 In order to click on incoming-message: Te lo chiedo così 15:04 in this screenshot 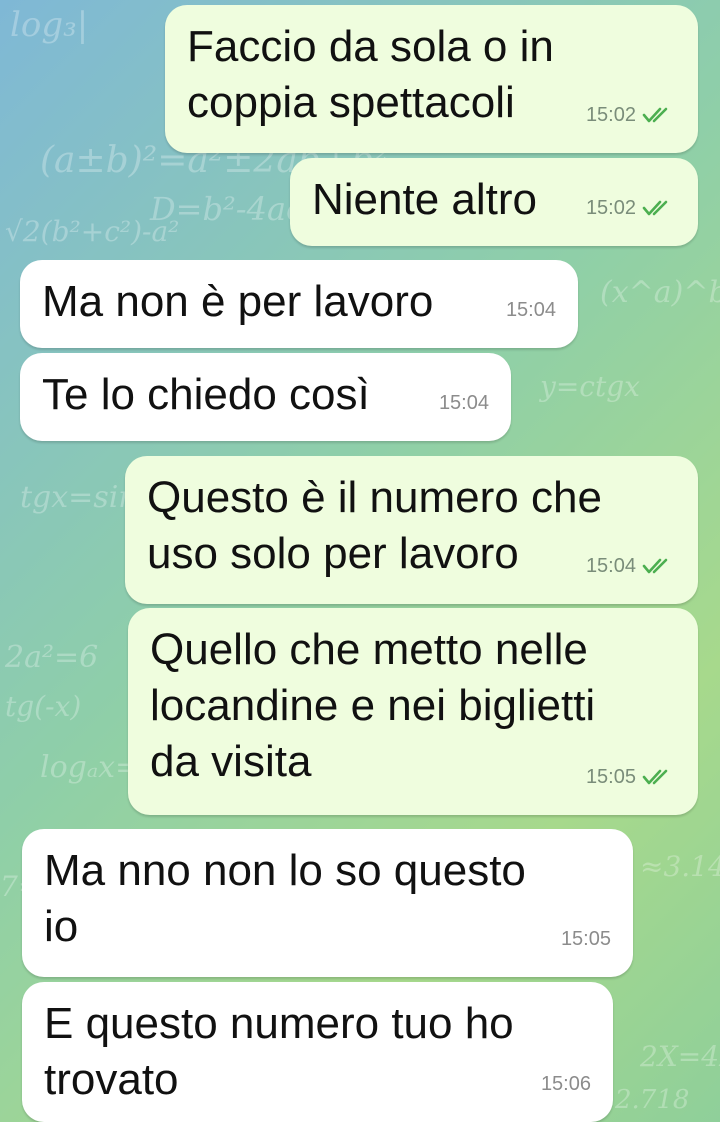, I will do `click(265, 397)`.